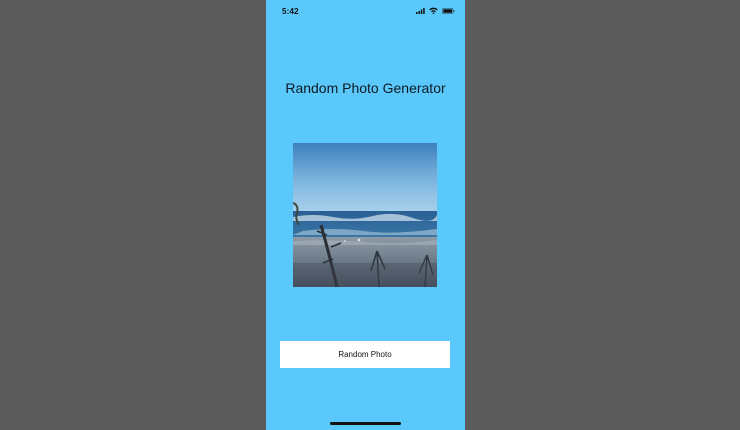 The width and height of the screenshot is (740, 430). I want to click on home-indicator, so click(365, 423).